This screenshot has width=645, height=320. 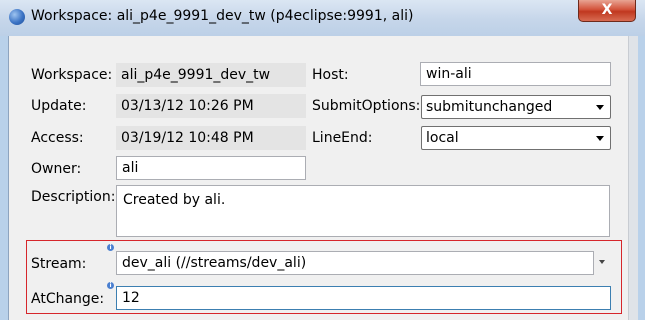 I want to click on atchange-field: 12, so click(x=363, y=298).